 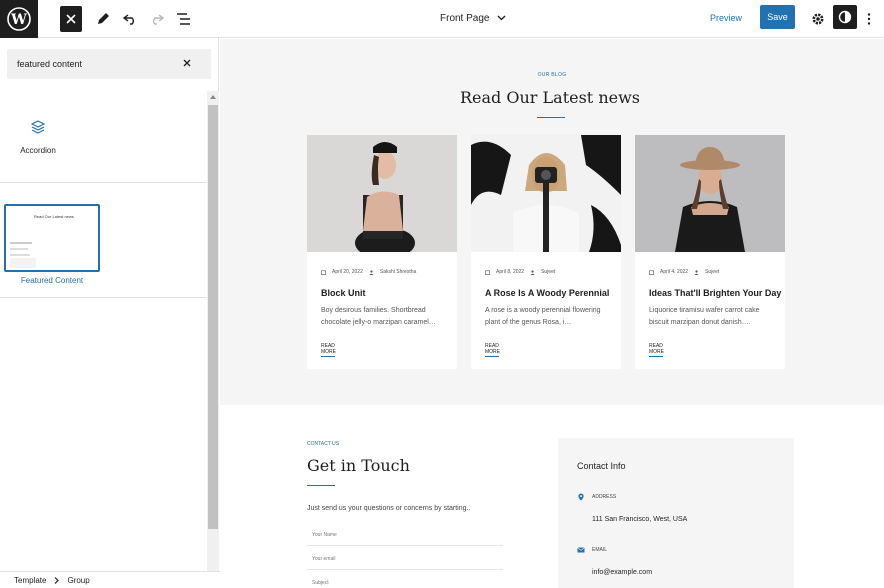 What do you see at coordinates (323, 444) in the screenshot?
I see `contact-eyebrow: CONTACT US` at bounding box center [323, 444].